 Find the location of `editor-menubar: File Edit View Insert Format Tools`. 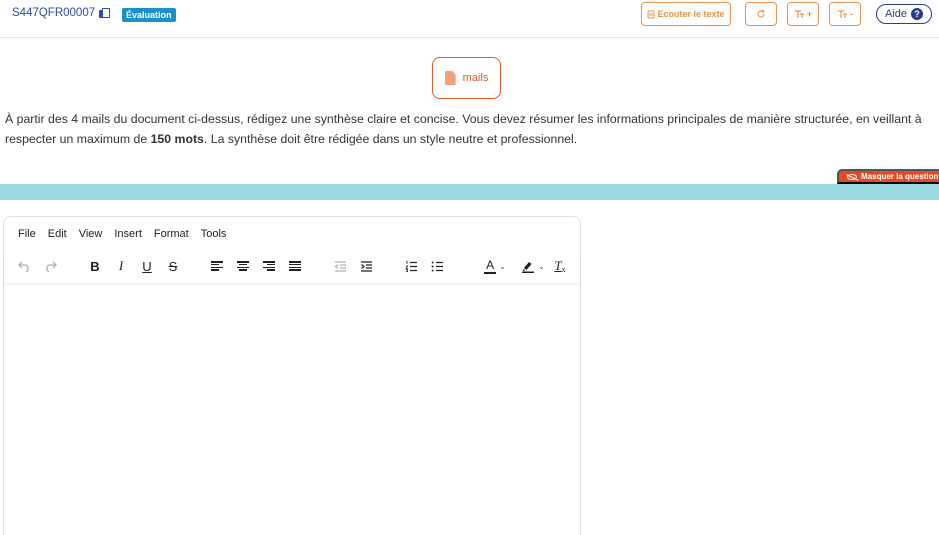

editor-menubar: File Edit View Insert Format Tools is located at coordinates (122, 234).